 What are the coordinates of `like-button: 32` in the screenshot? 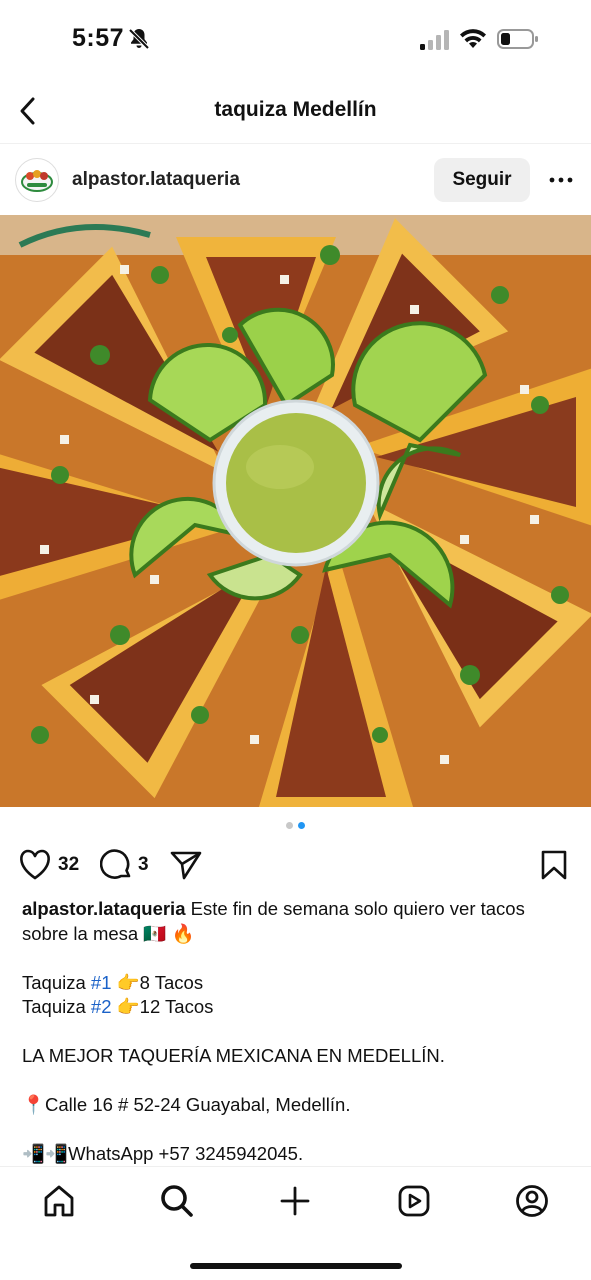 It's located at (48, 865).